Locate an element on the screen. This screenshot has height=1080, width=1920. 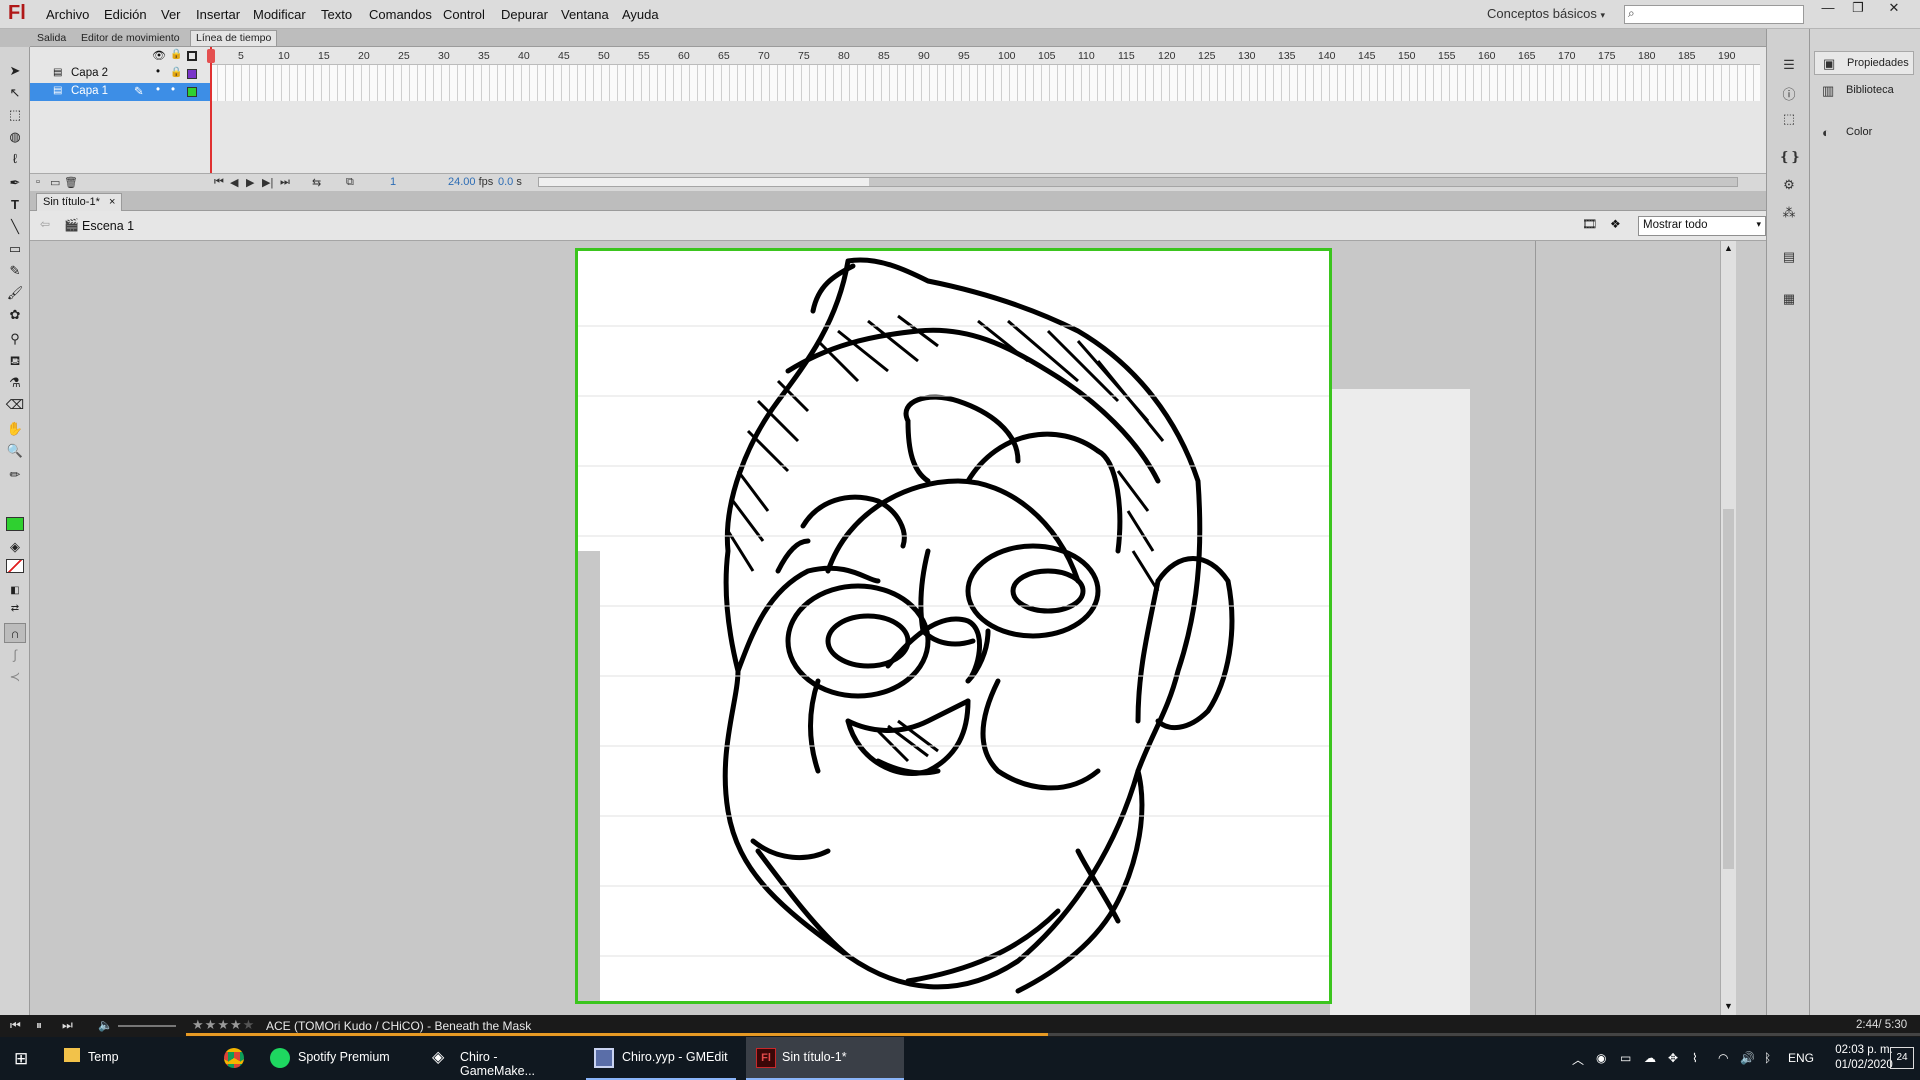
minimize-button: — is located at coordinates (1828, 9).